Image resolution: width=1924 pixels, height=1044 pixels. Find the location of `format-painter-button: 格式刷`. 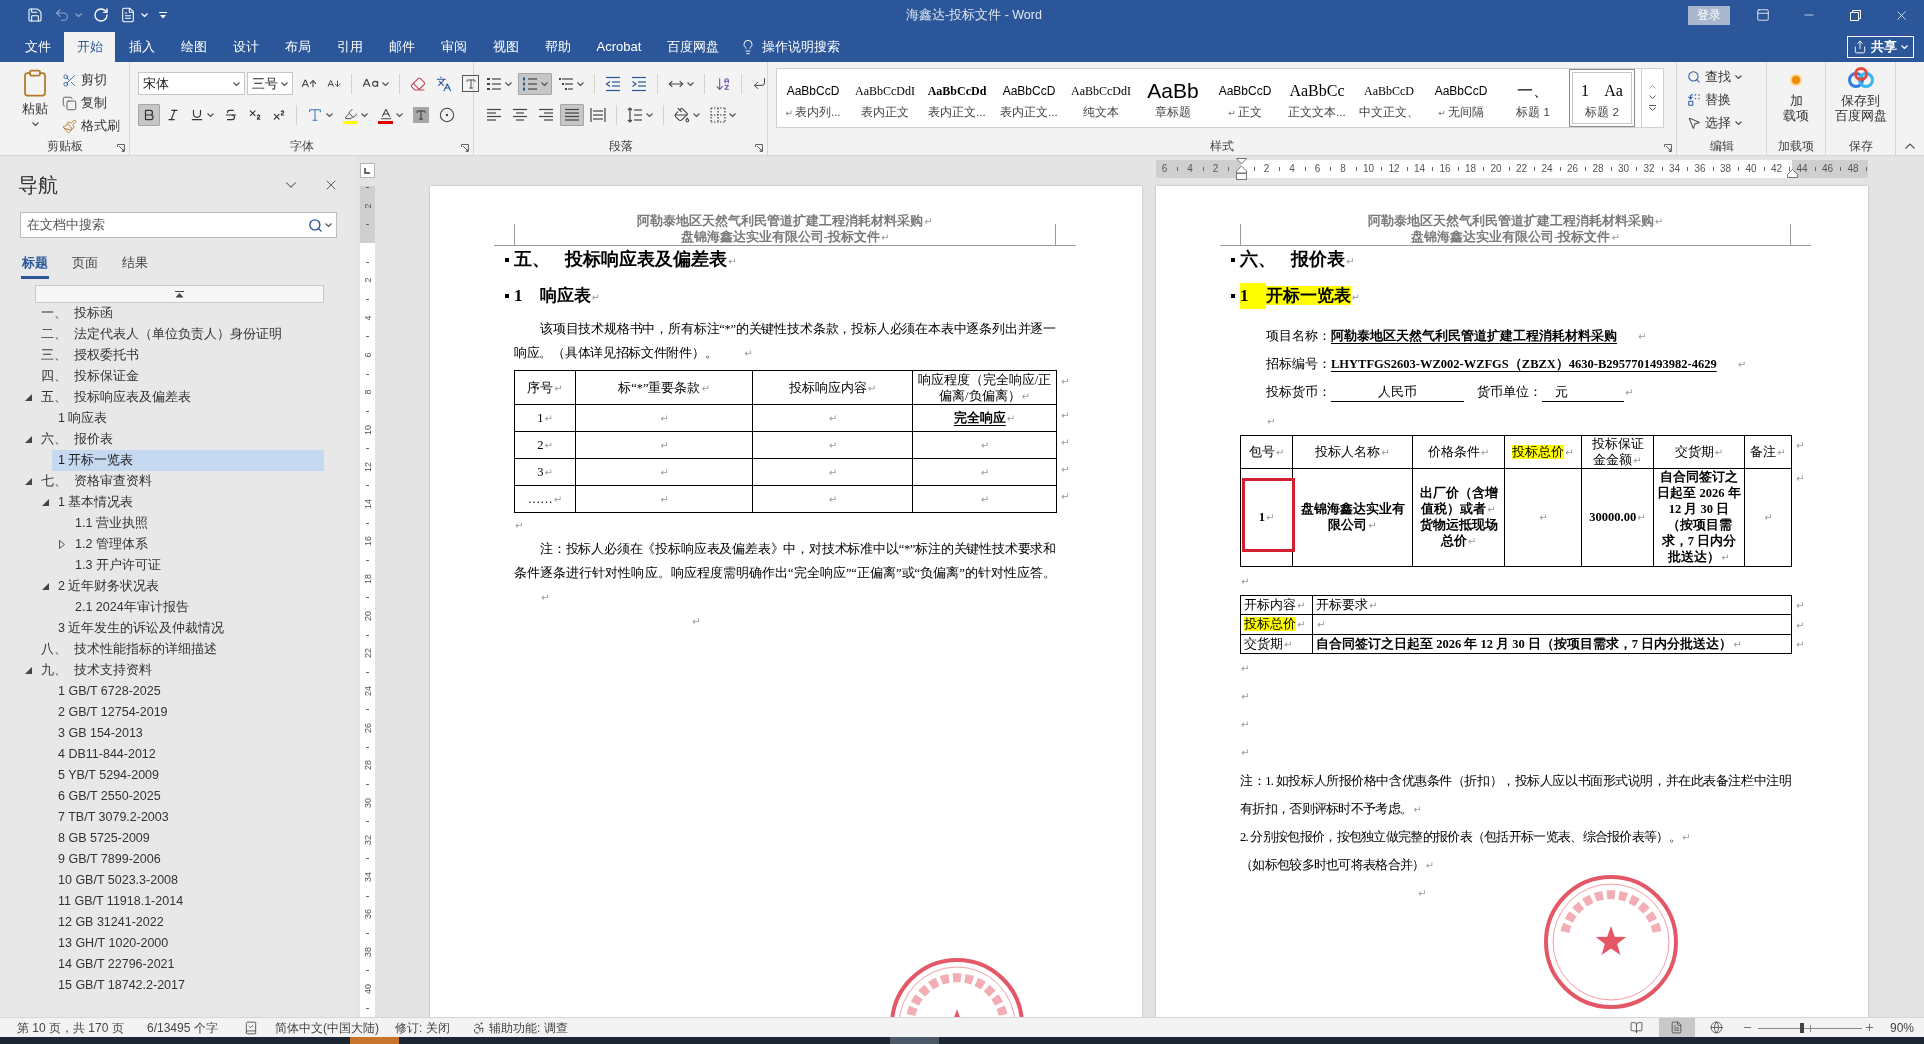

format-painter-button: 格式刷 is located at coordinates (91, 126).